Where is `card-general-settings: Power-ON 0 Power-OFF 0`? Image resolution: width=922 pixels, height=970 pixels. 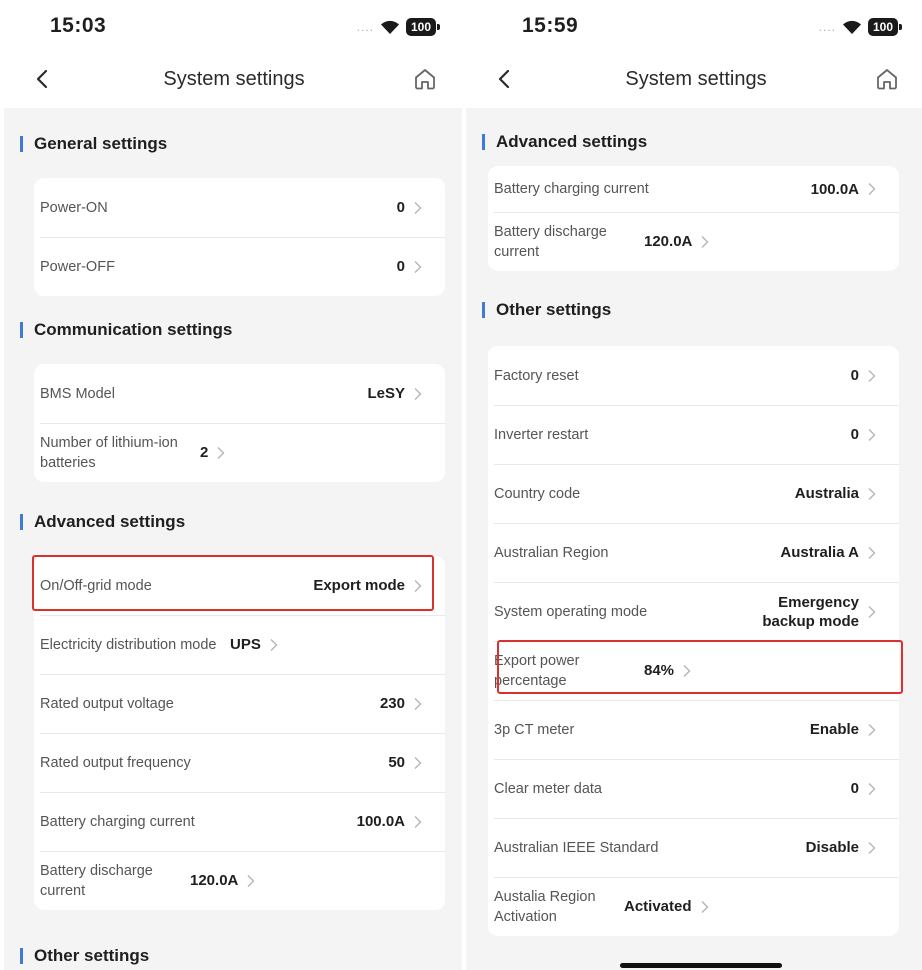 card-general-settings: Power-ON 0 Power-OFF 0 is located at coordinates (239, 237).